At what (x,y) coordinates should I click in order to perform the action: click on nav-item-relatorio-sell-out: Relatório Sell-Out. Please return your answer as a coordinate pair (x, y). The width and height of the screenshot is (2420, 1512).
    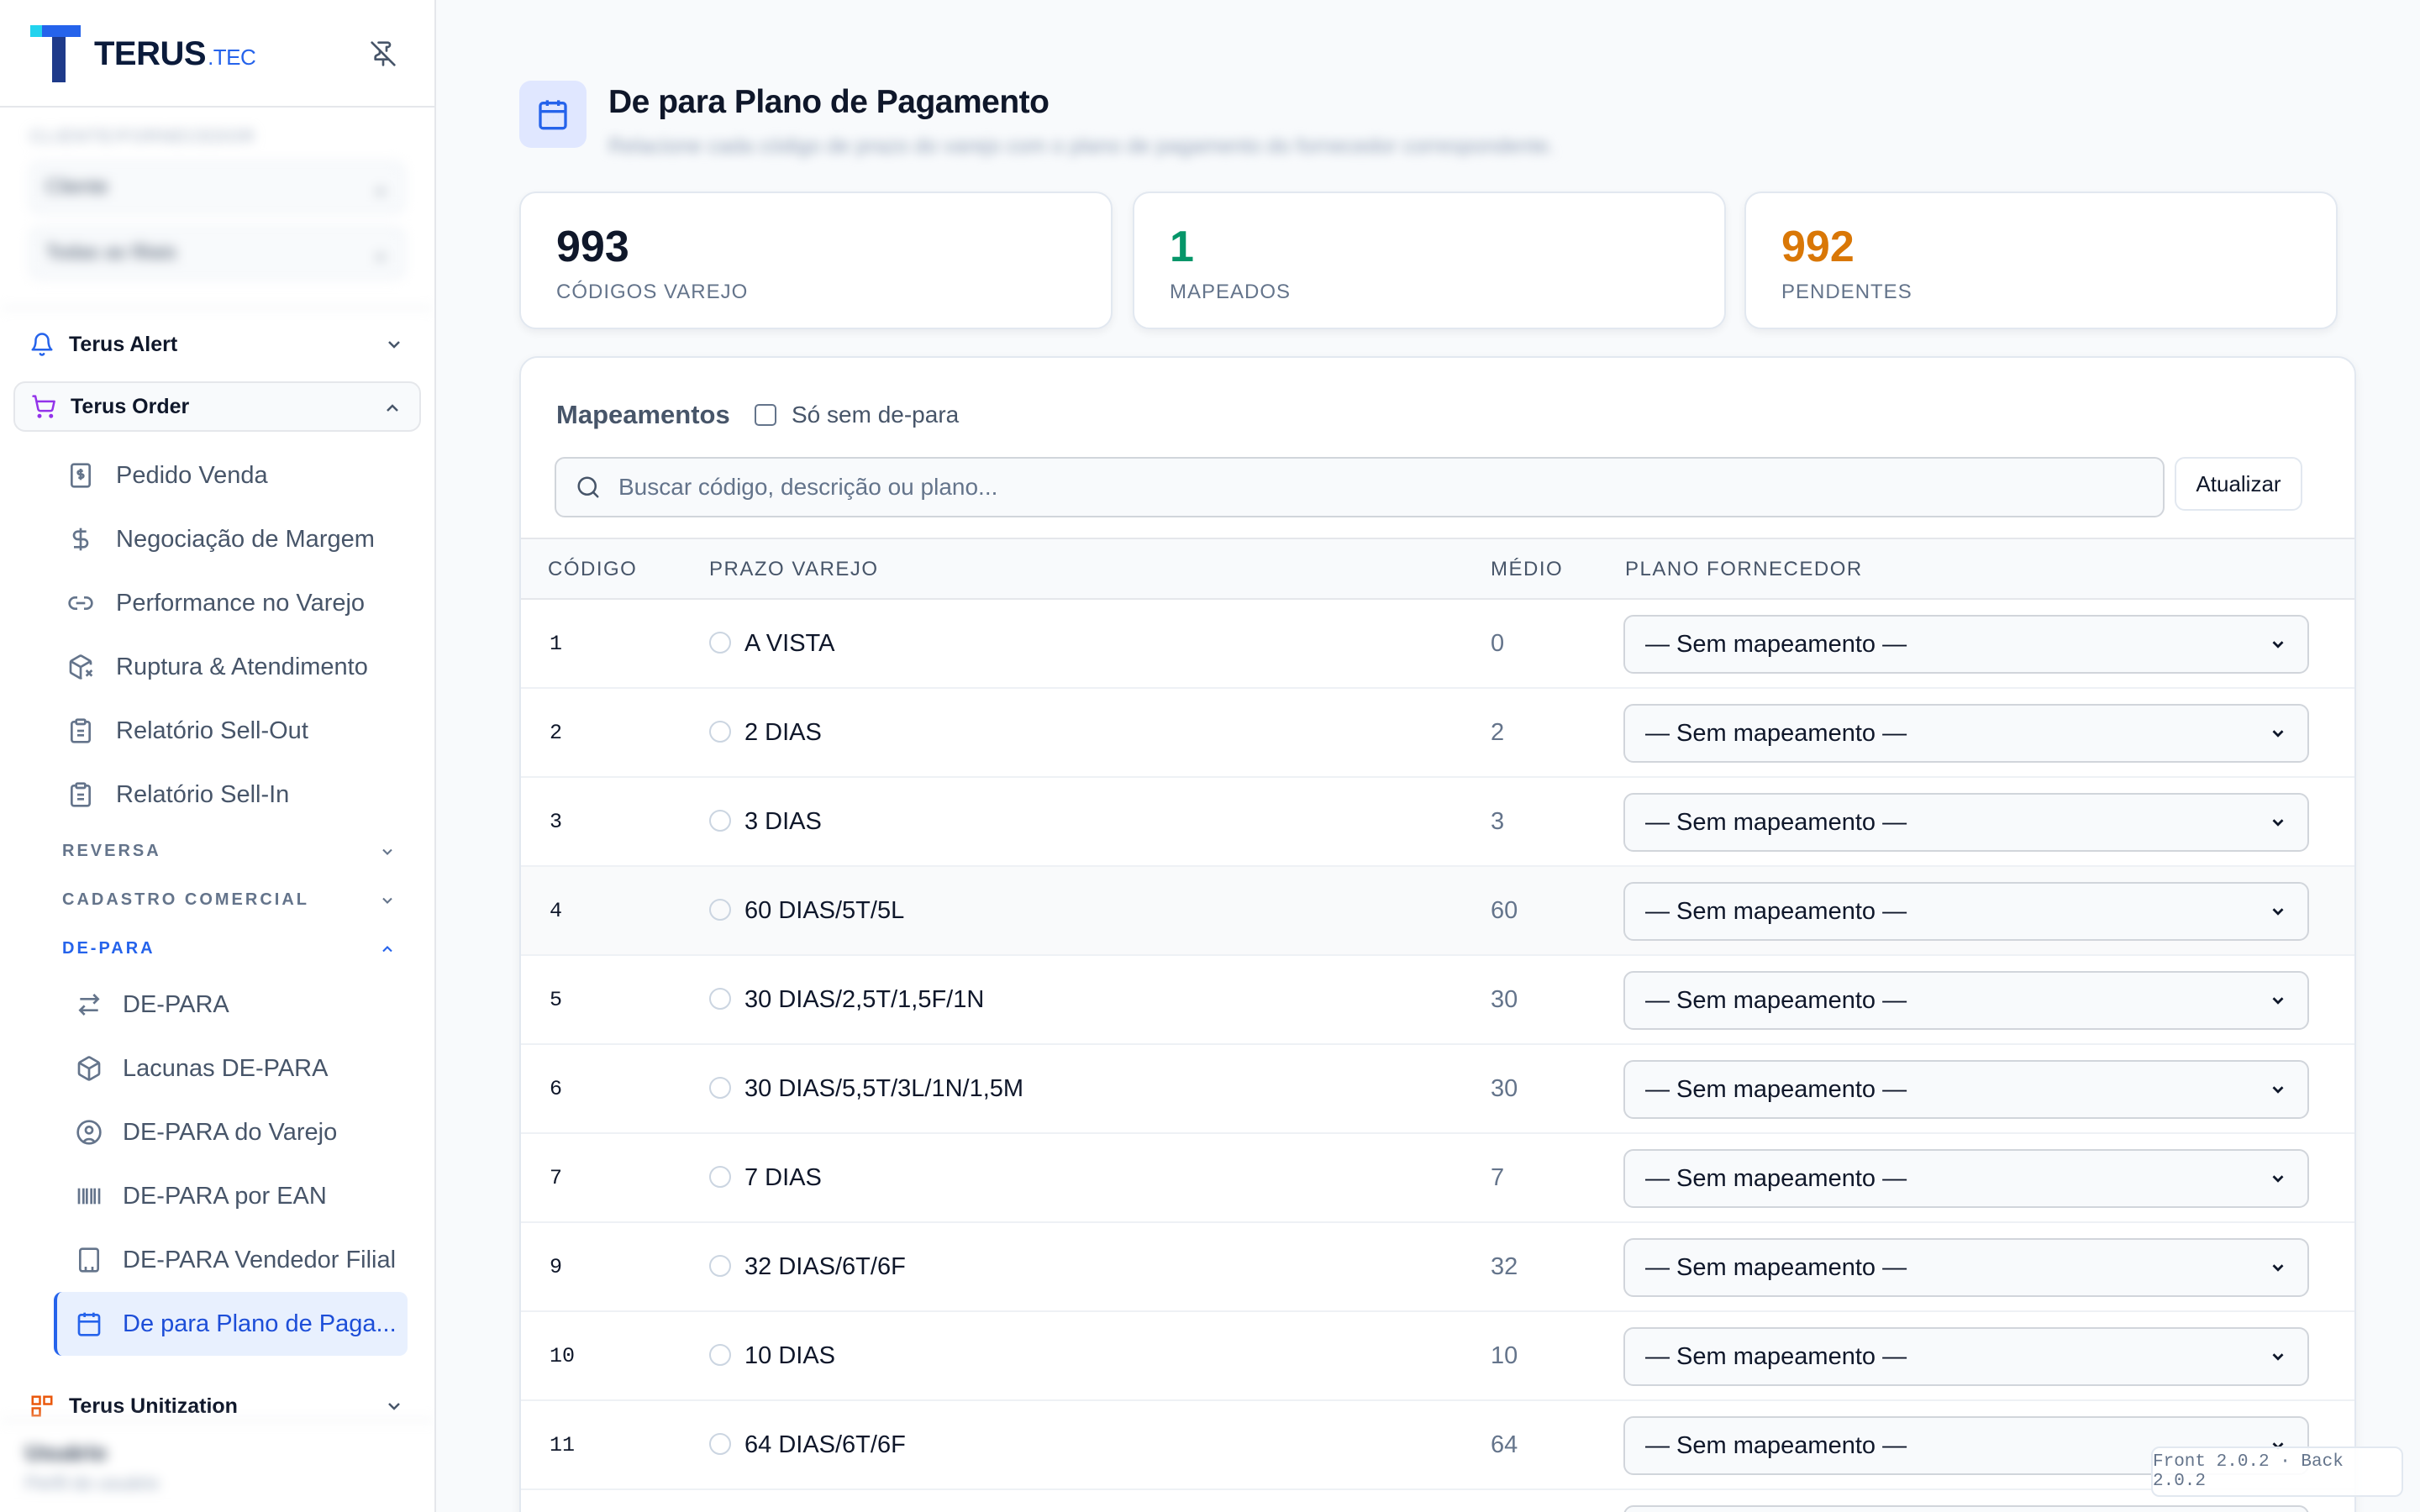
    Looking at the image, I should click on (217, 731).